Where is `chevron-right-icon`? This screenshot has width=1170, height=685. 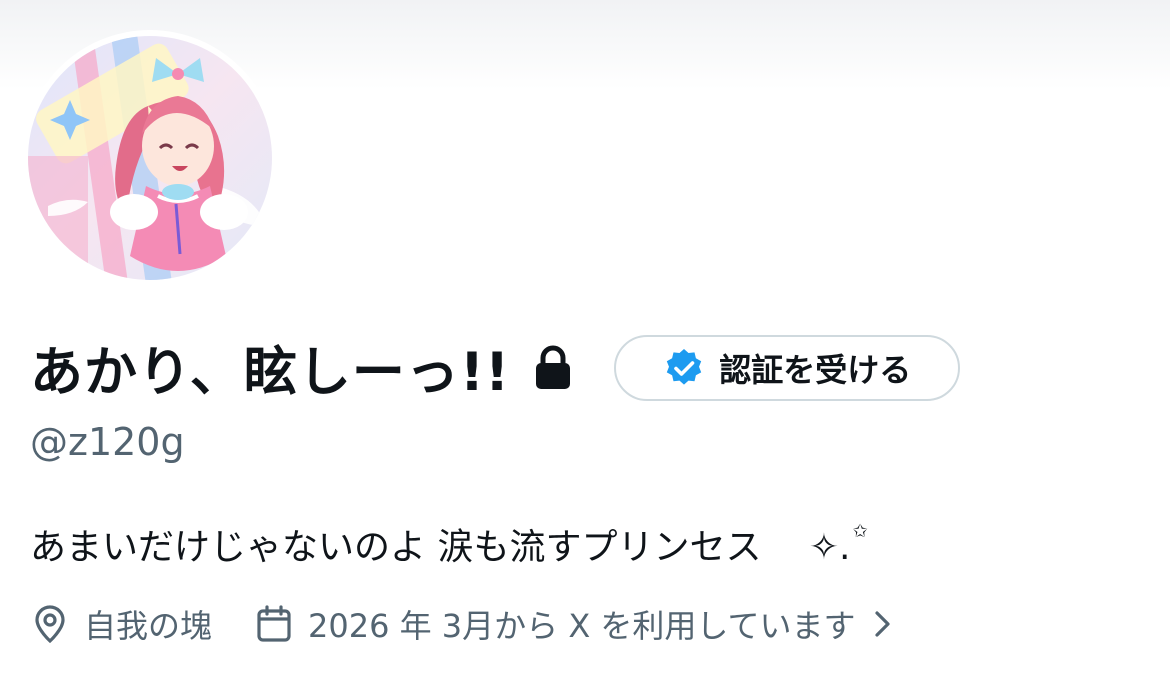
chevron-right-icon is located at coordinates (883, 624).